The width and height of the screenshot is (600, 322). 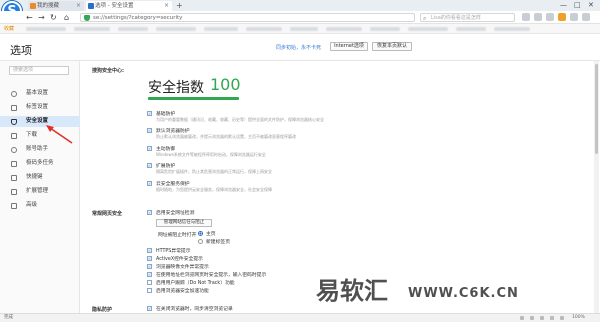 I want to click on security-score-title: 安全指数, so click(x=176, y=88).